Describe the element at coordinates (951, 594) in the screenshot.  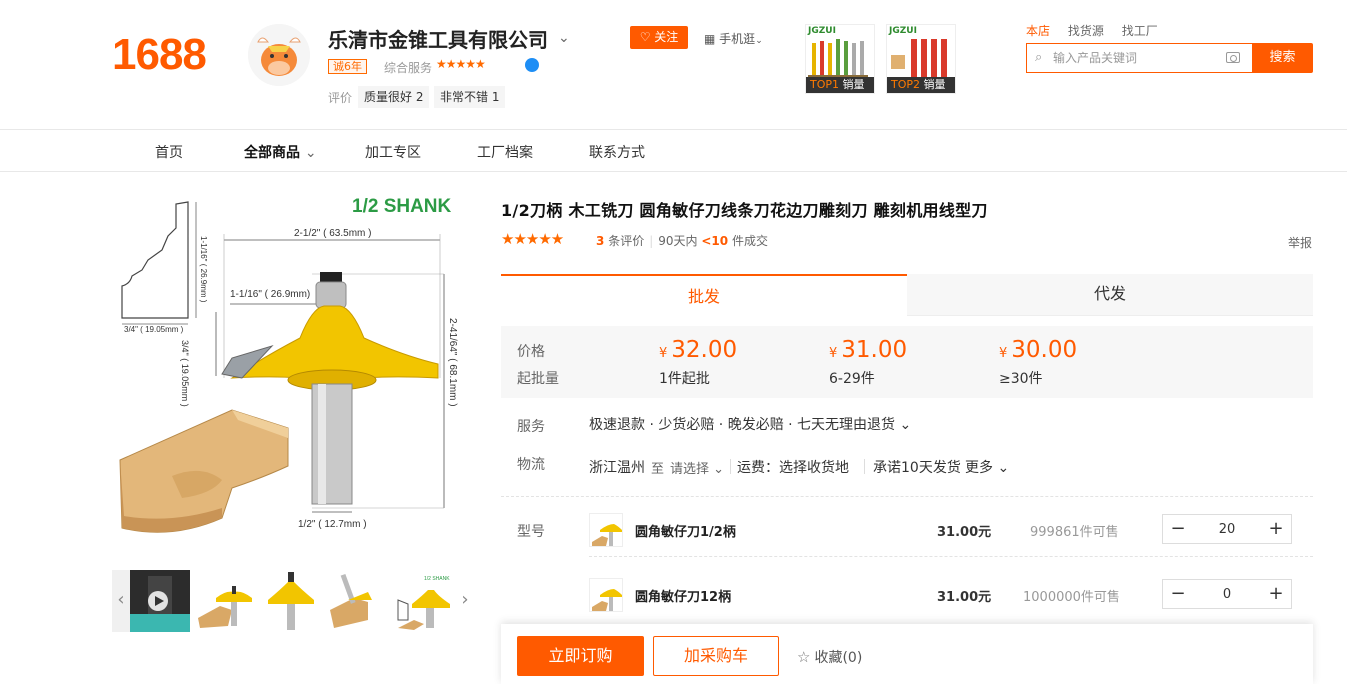
I see `sku-row: 圆角敏仔刀12柄 31.00元 1000000件可售 − +` at that location.